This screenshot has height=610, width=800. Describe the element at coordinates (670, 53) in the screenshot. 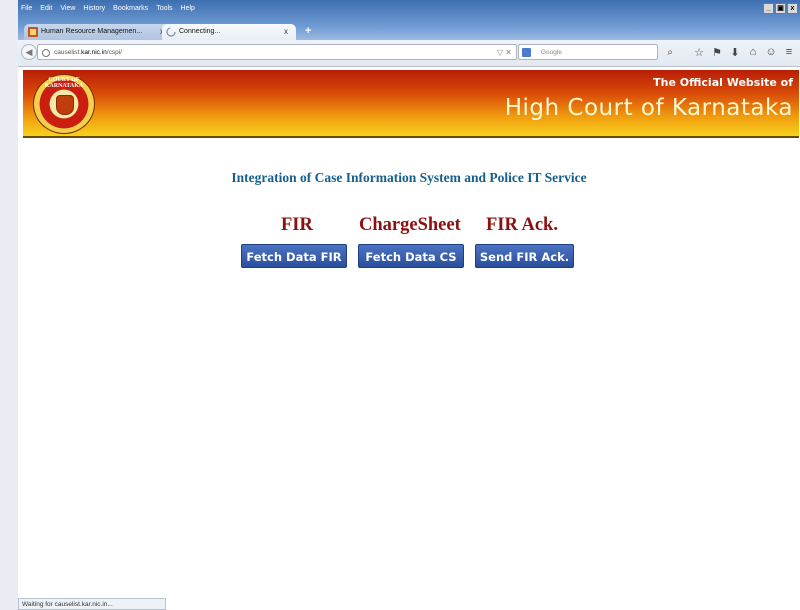

I see `search-icon: ⌕` at that location.